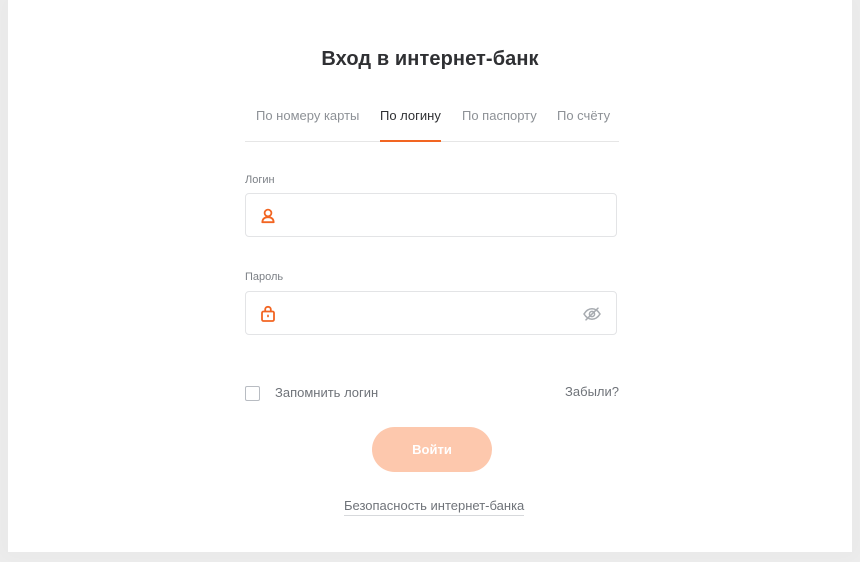 The image size is (860, 562). What do you see at coordinates (592, 391) in the screenshot?
I see `forgot-link: Забыли?` at bounding box center [592, 391].